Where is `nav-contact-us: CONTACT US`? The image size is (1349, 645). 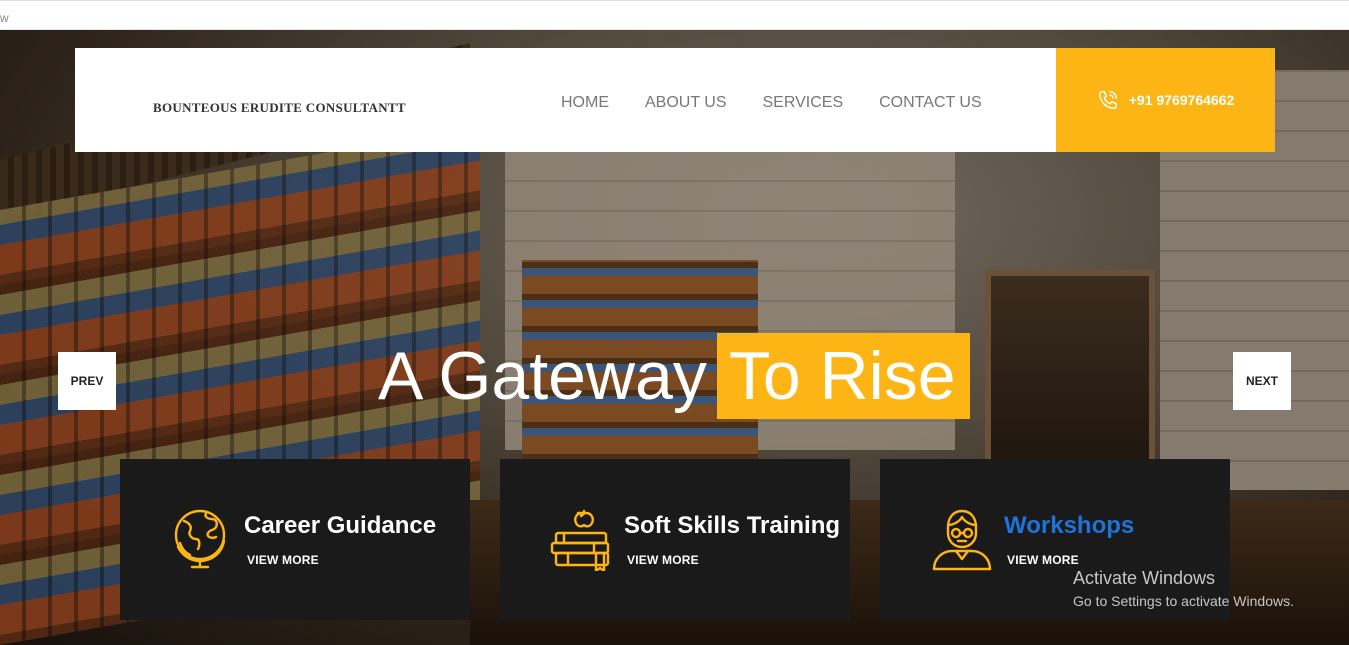
nav-contact-us: CONTACT US is located at coordinates (930, 103).